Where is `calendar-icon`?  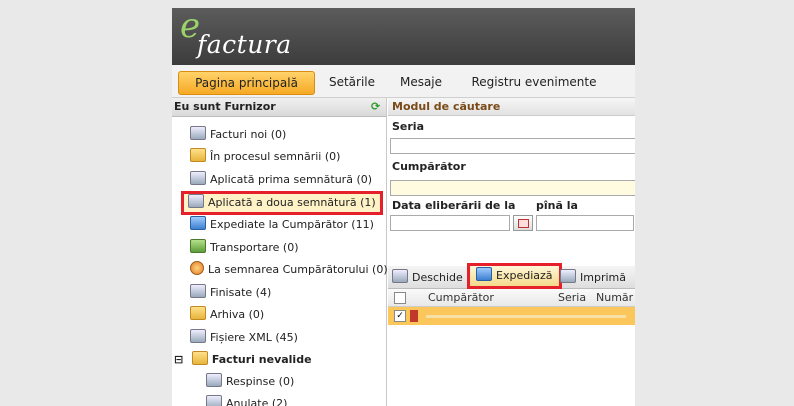 calendar-icon is located at coordinates (523, 223).